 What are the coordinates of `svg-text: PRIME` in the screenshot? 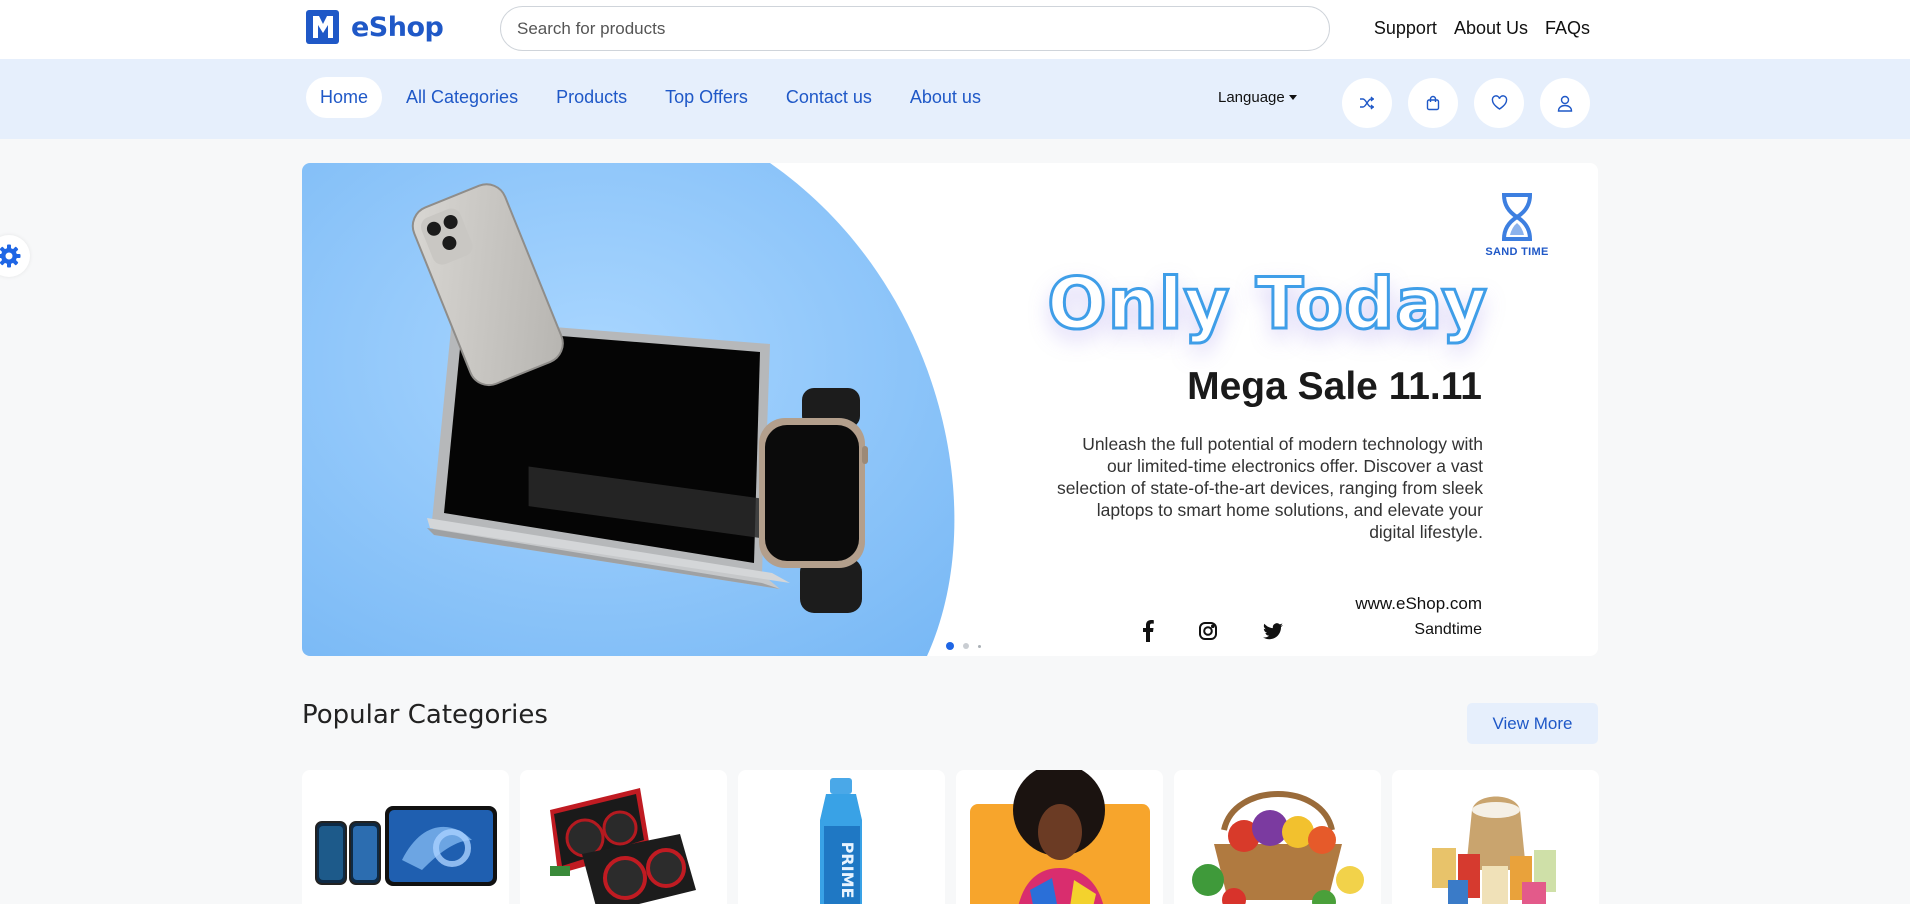 It's located at (847, 870).